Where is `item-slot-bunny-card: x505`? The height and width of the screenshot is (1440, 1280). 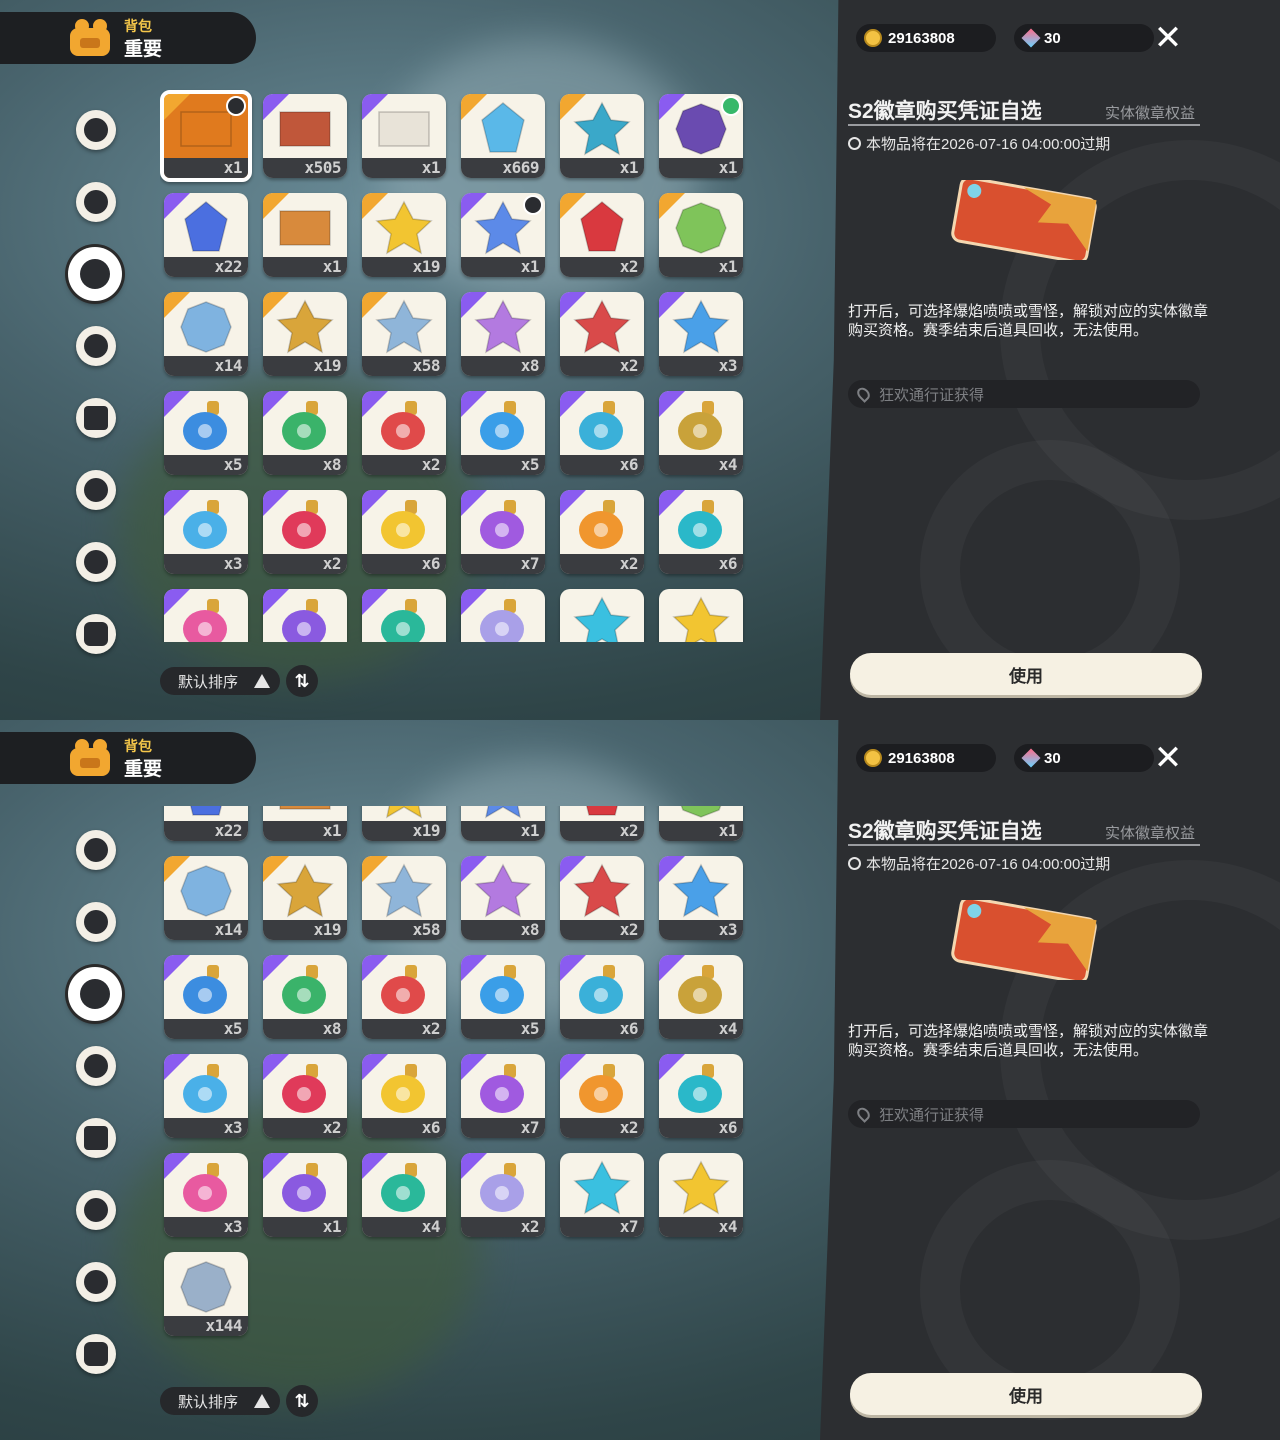 item-slot-bunny-card: x505 is located at coordinates (305, 136).